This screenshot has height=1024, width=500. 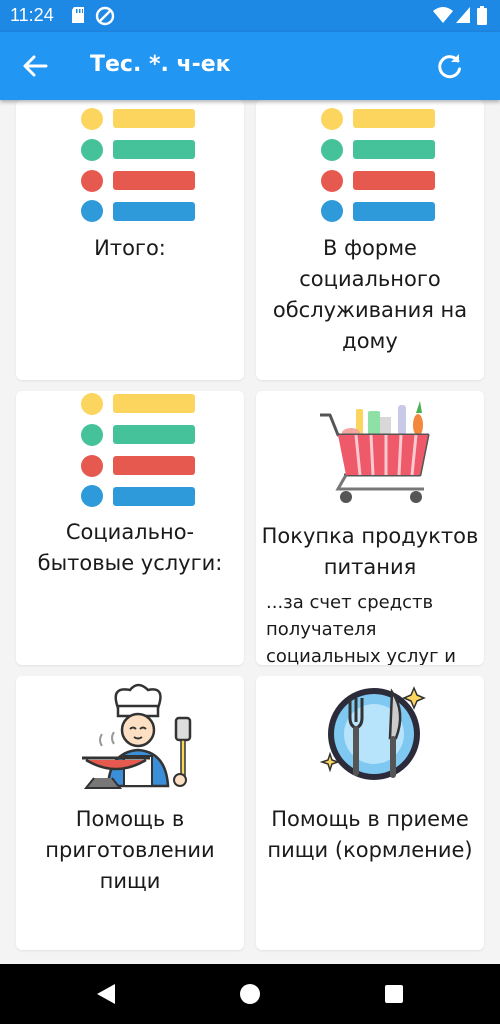 What do you see at coordinates (450, 66) in the screenshot?
I see `refresh-icon` at bounding box center [450, 66].